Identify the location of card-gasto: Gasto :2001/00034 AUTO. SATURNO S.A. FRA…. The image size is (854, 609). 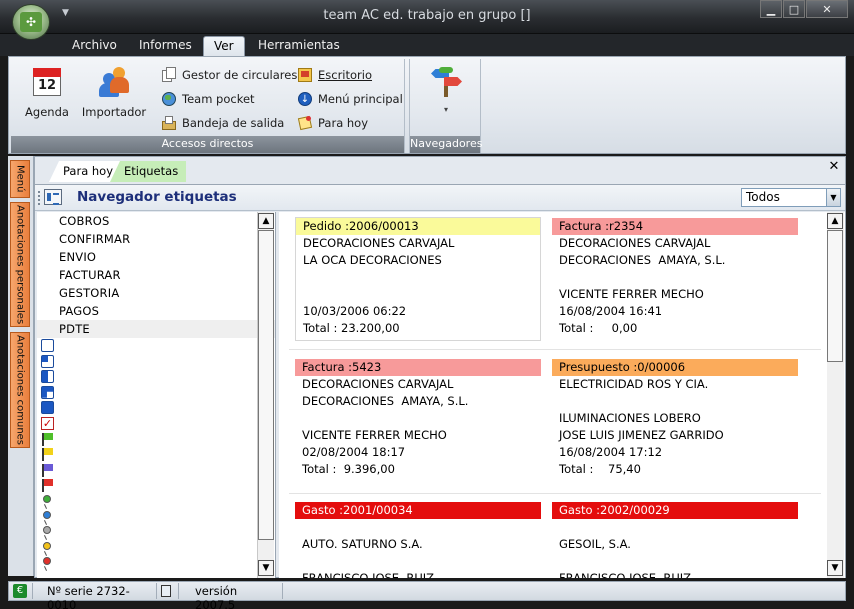
(418, 540).